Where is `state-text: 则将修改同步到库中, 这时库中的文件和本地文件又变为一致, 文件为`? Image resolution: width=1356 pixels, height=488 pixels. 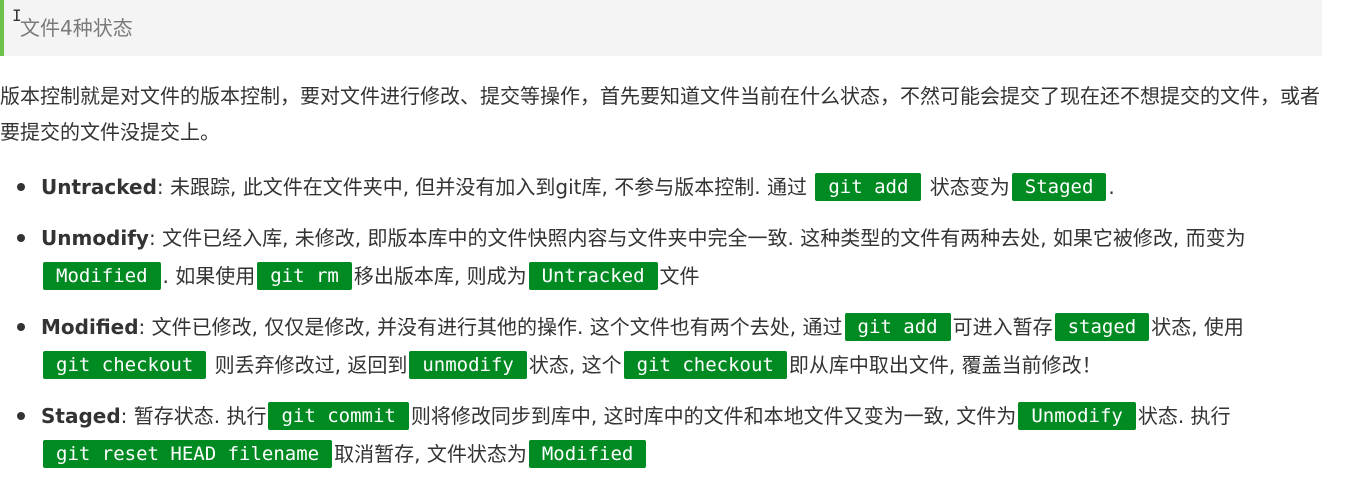 state-text: 则将修改同步到库中, 这时库中的文件和本地文件又变为一致, 文件为 is located at coordinates (713, 416).